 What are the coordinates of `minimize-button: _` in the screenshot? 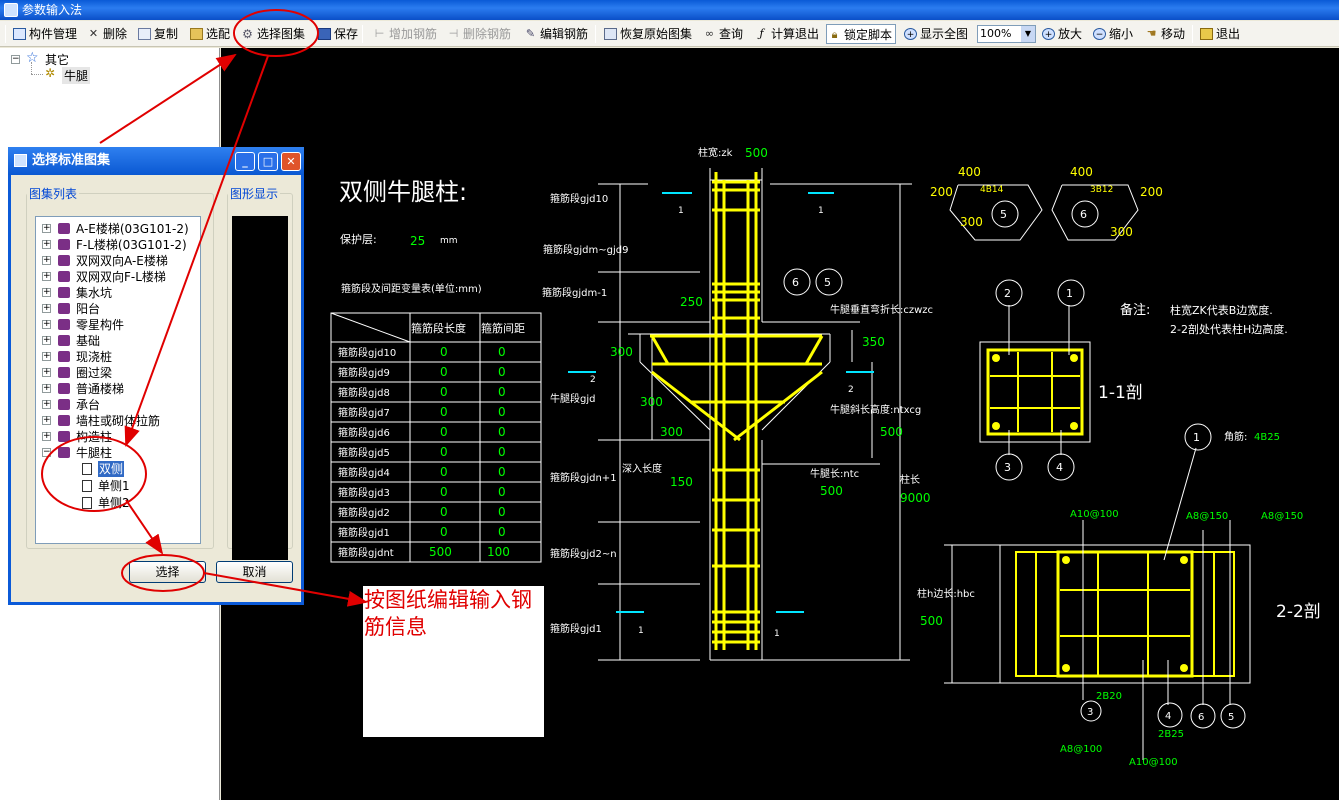 It's located at (245, 161).